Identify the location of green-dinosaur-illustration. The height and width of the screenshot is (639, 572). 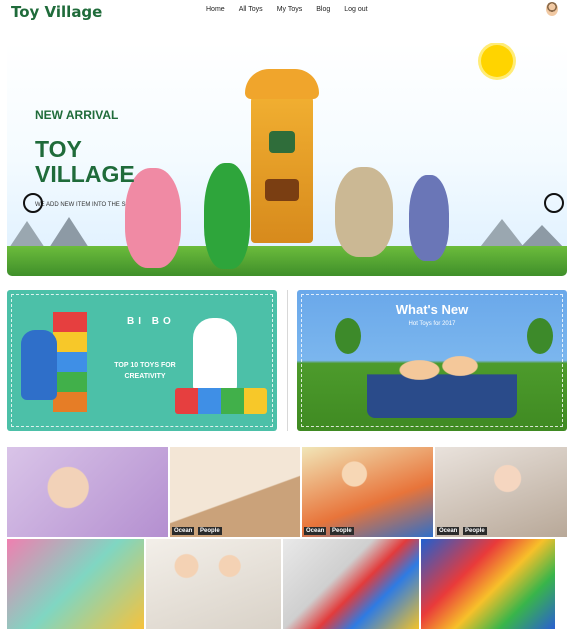
(227, 216).